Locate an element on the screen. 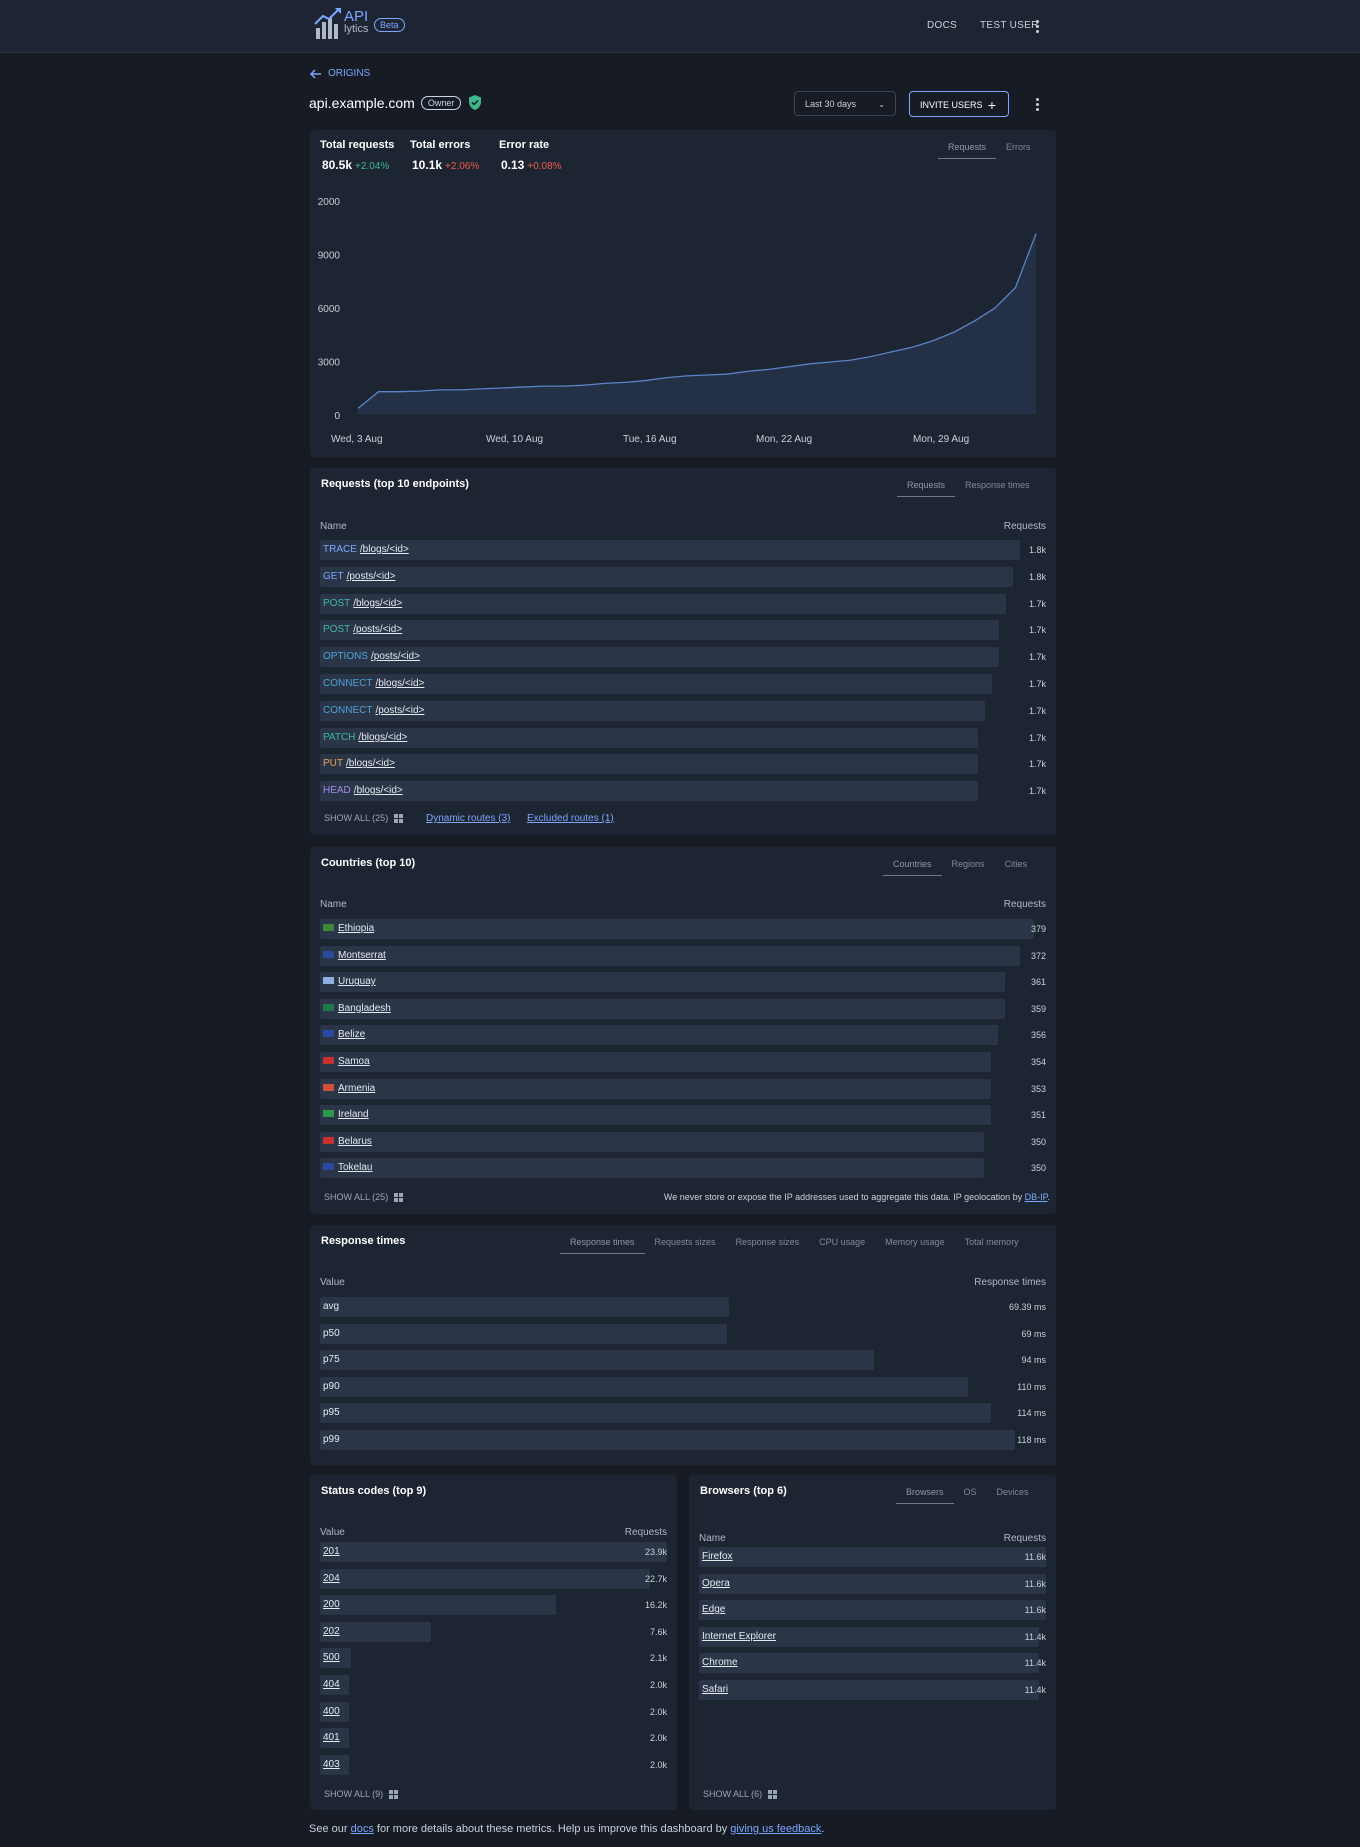 This screenshot has width=1360, height=1847. status-code: 202 is located at coordinates (331, 1631).